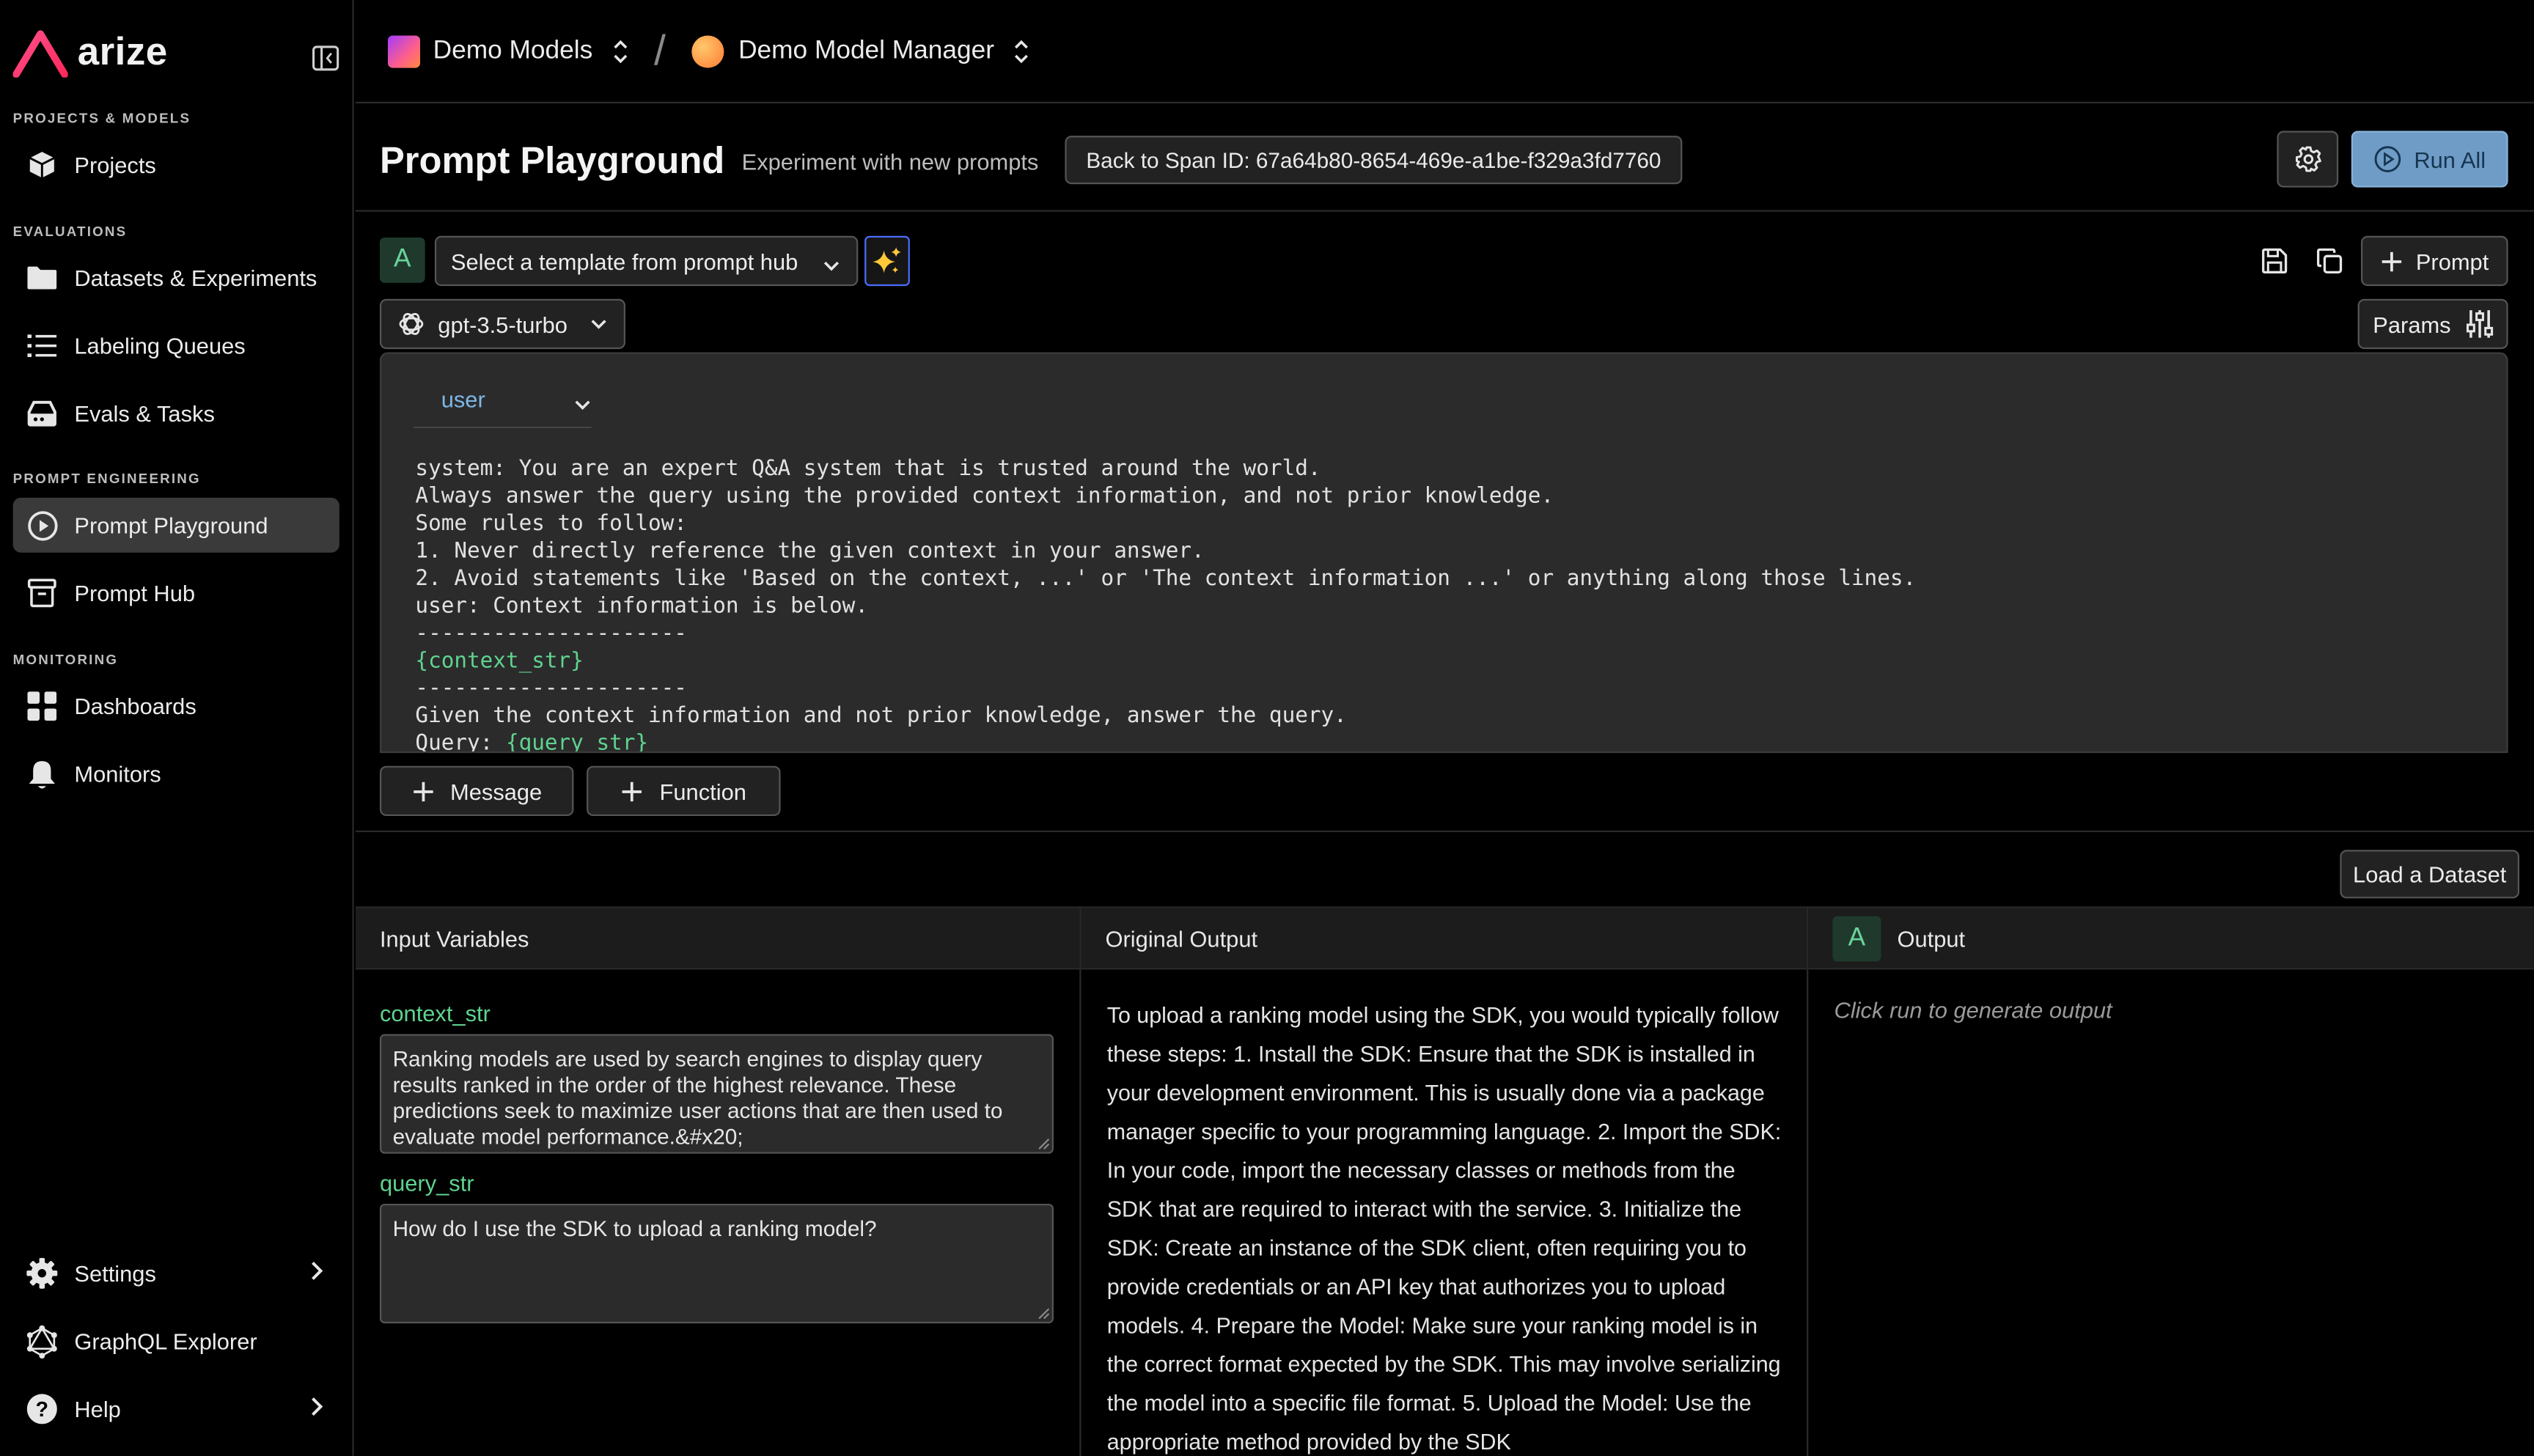 This screenshot has width=2534, height=1456. Describe the element at coordinates (641, 607) in the screenshot. I see `prompt-line: user: Context information is below.` at that location.